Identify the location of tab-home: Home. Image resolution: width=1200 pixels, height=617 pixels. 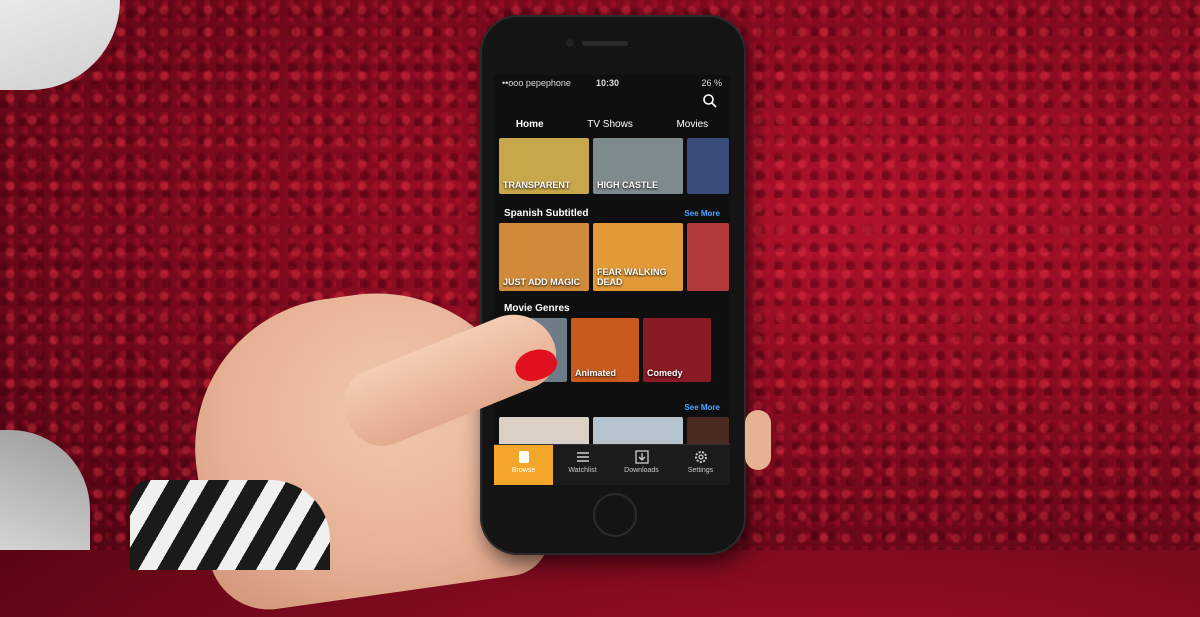
(530, 126).